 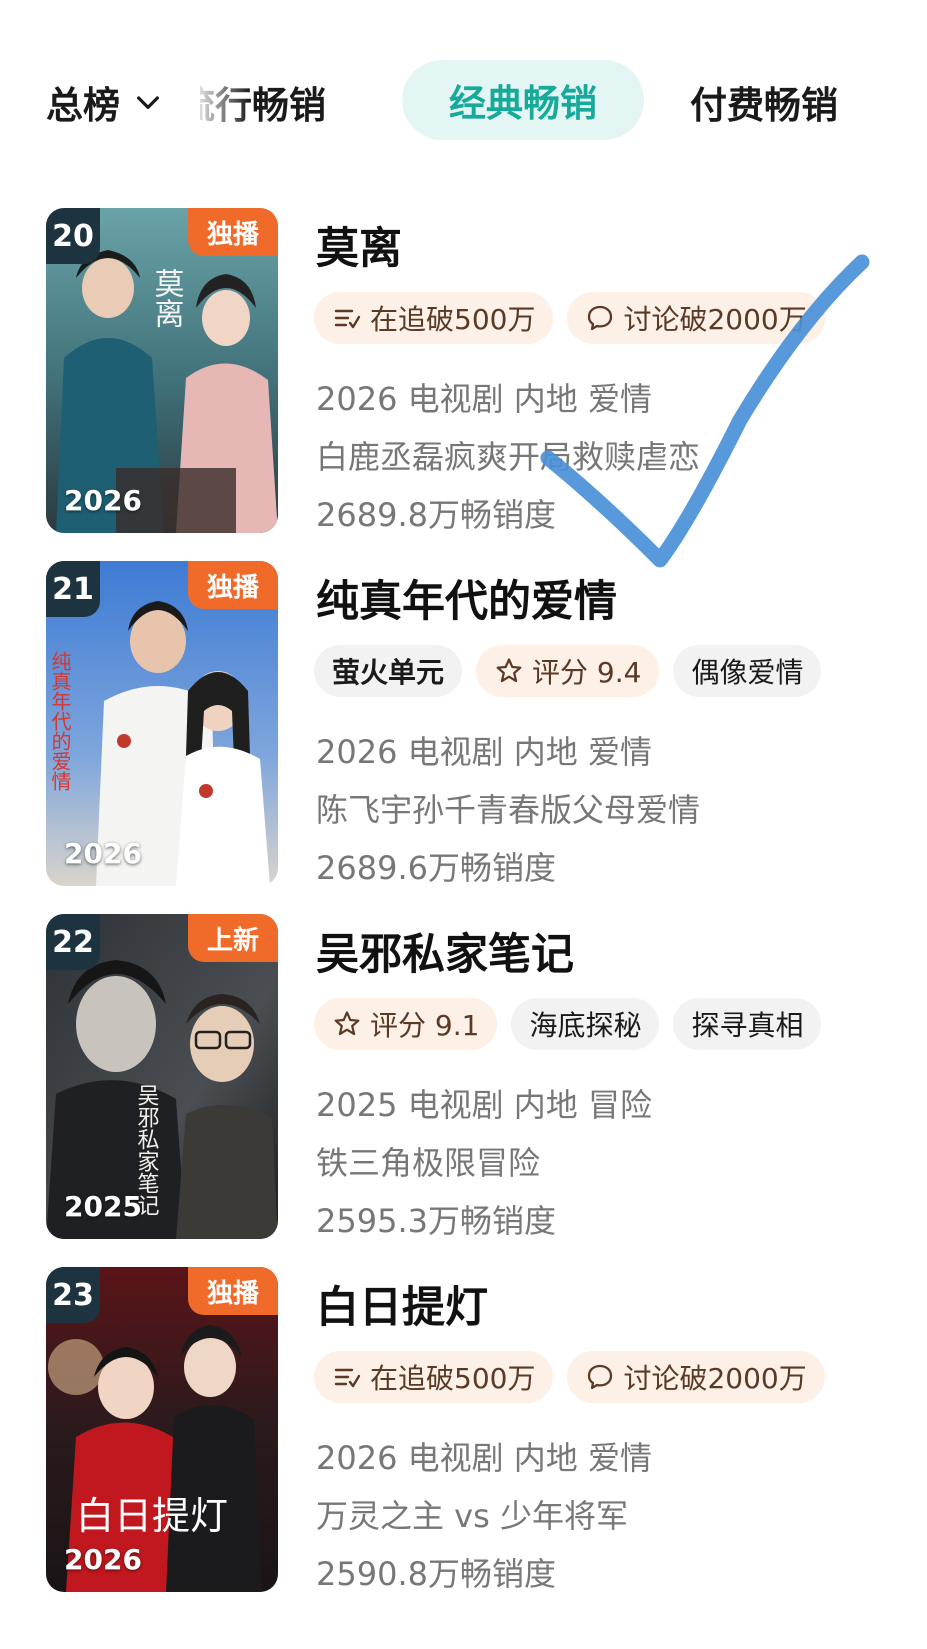 What do you see at coordinates (162, 723) in the screenshot?
I see `poster: 纯真年代的爱情 21 独播 2026` at bounding box center [162, 723].